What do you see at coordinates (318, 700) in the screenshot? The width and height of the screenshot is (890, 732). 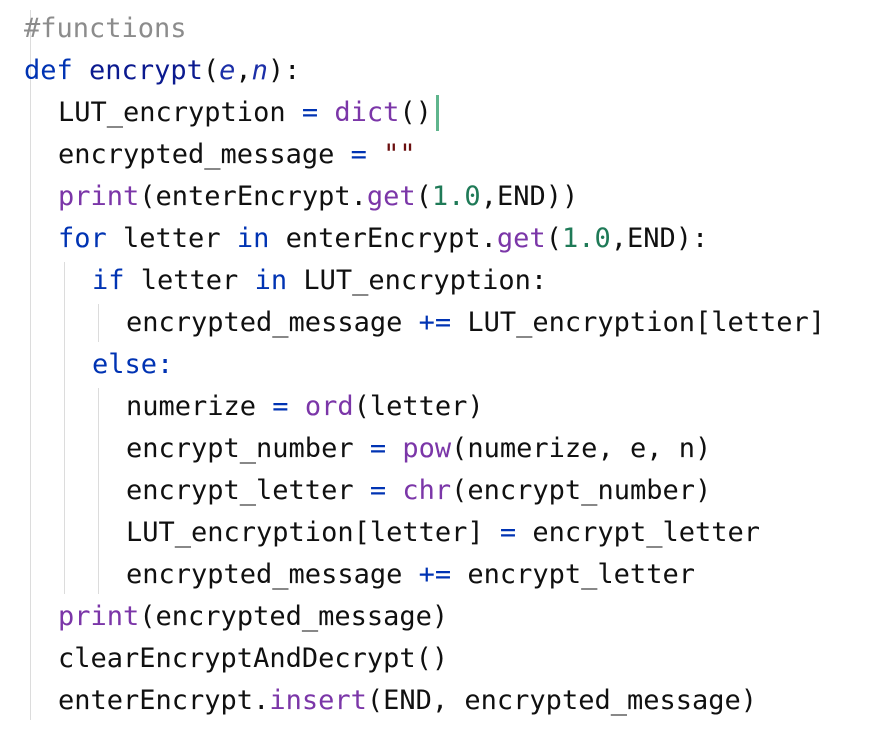 I see `code-token: insert` at bounding box center [318, 700].